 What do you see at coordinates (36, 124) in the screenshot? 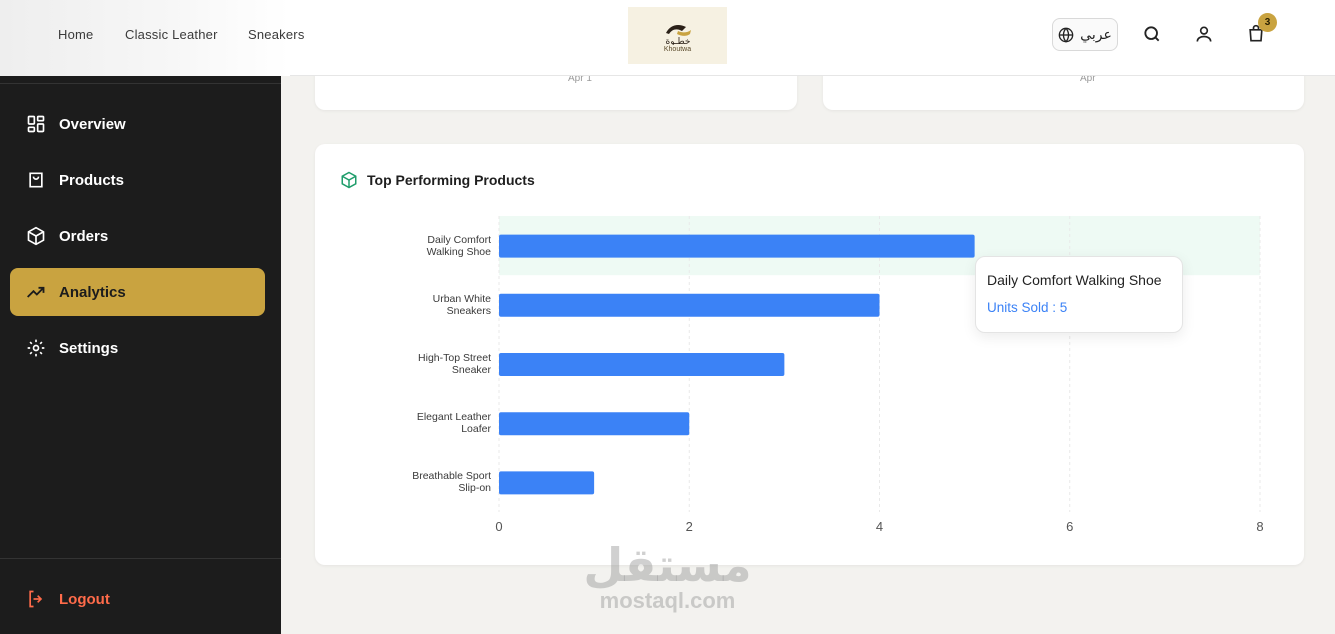
I see `grid-icon` at bounding box center [36, 124].